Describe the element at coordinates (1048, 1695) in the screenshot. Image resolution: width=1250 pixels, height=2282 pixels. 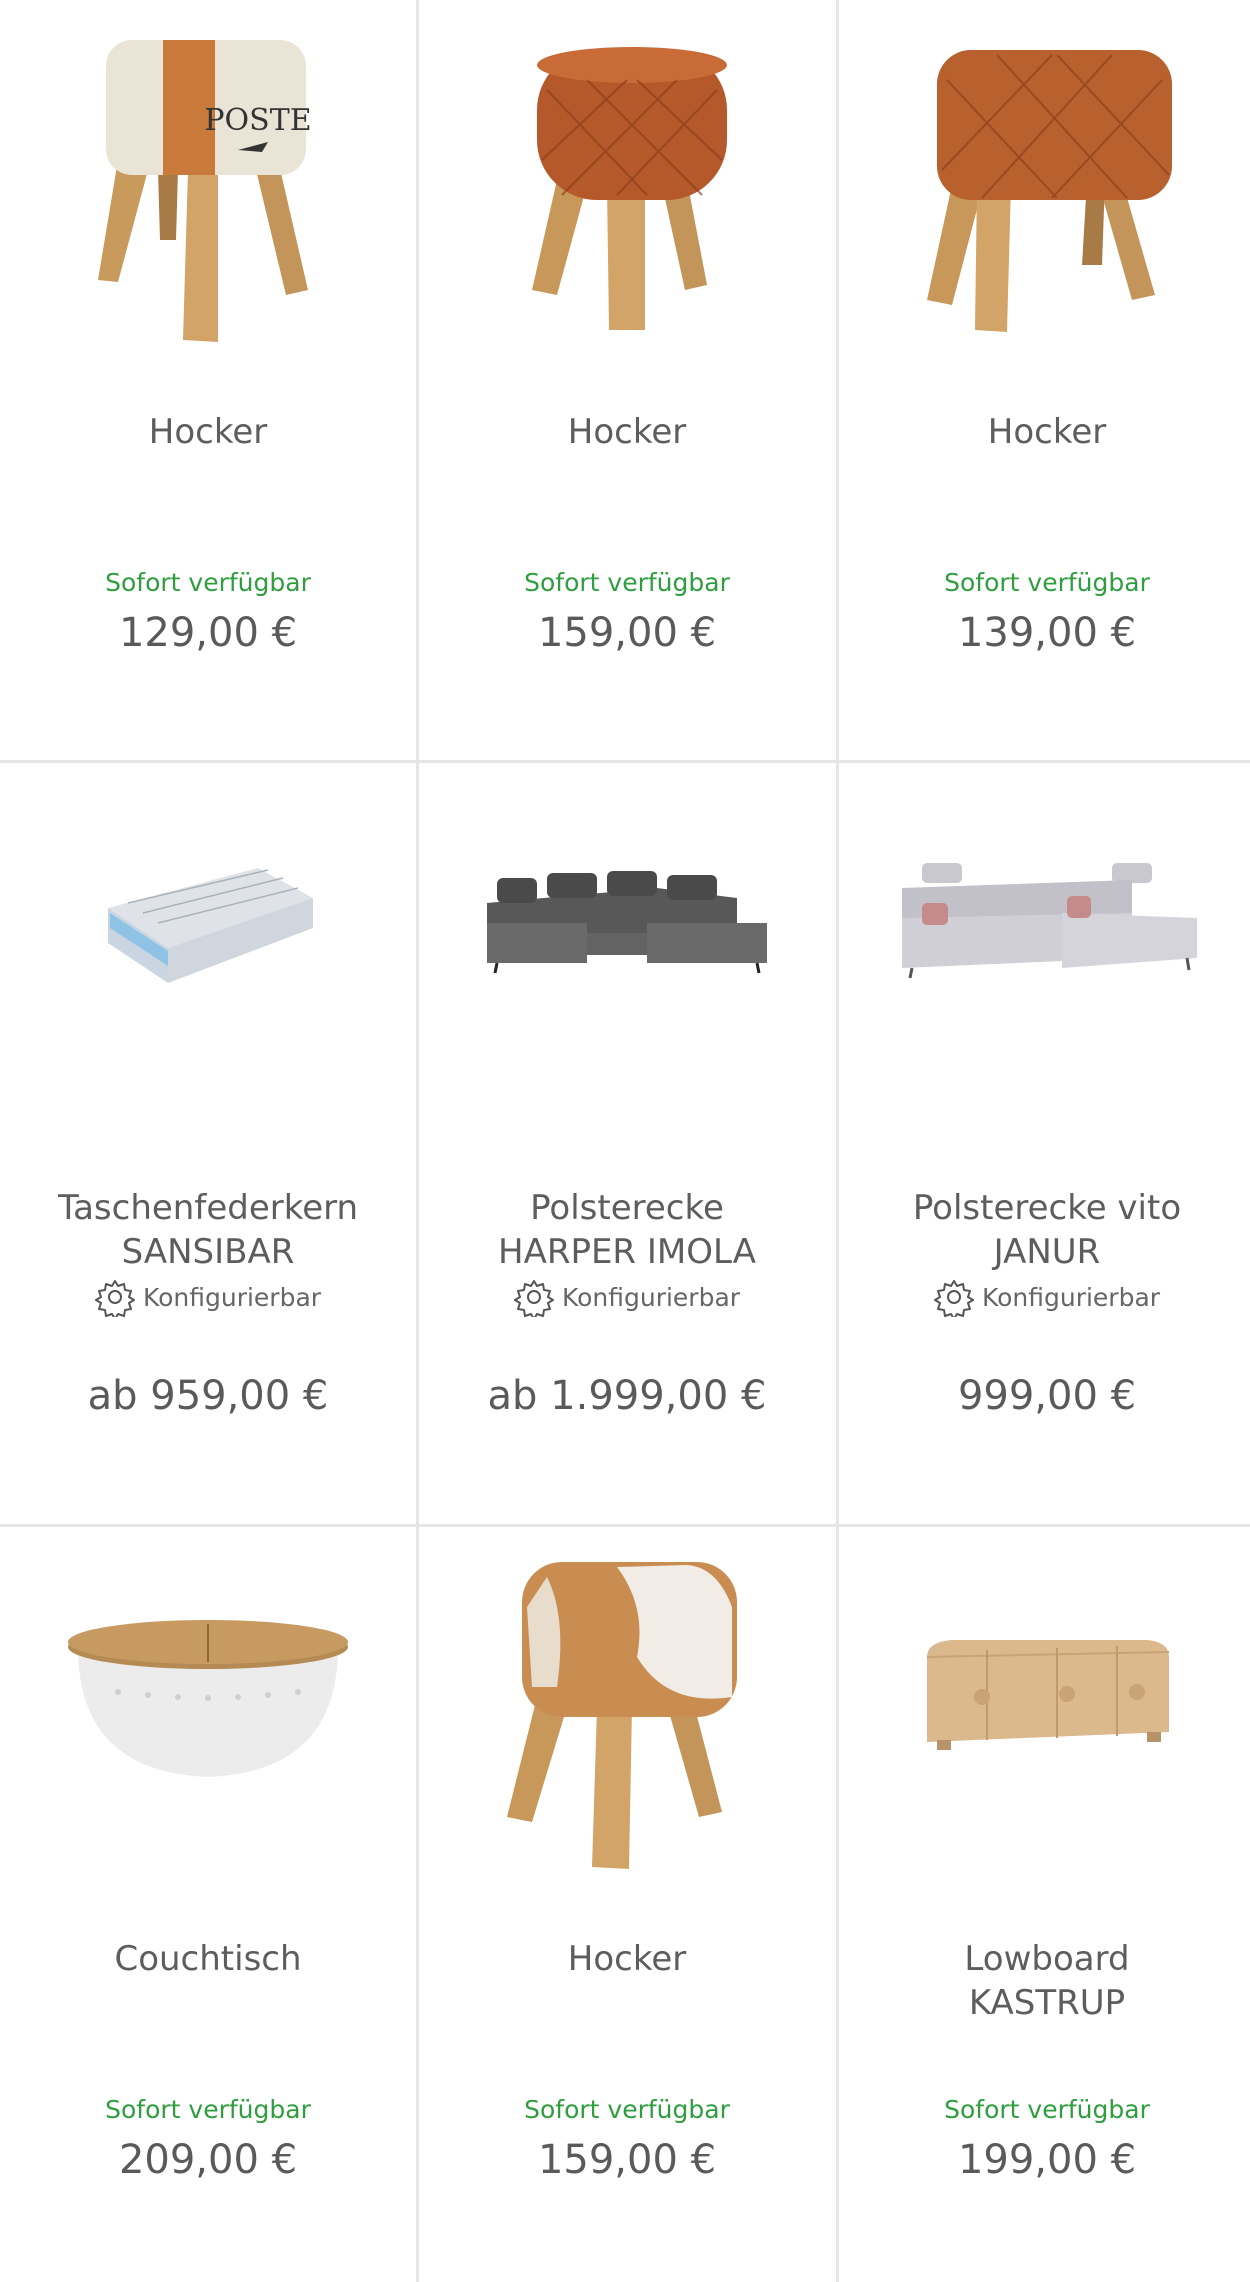
I see `lowboard-icon` at that location.